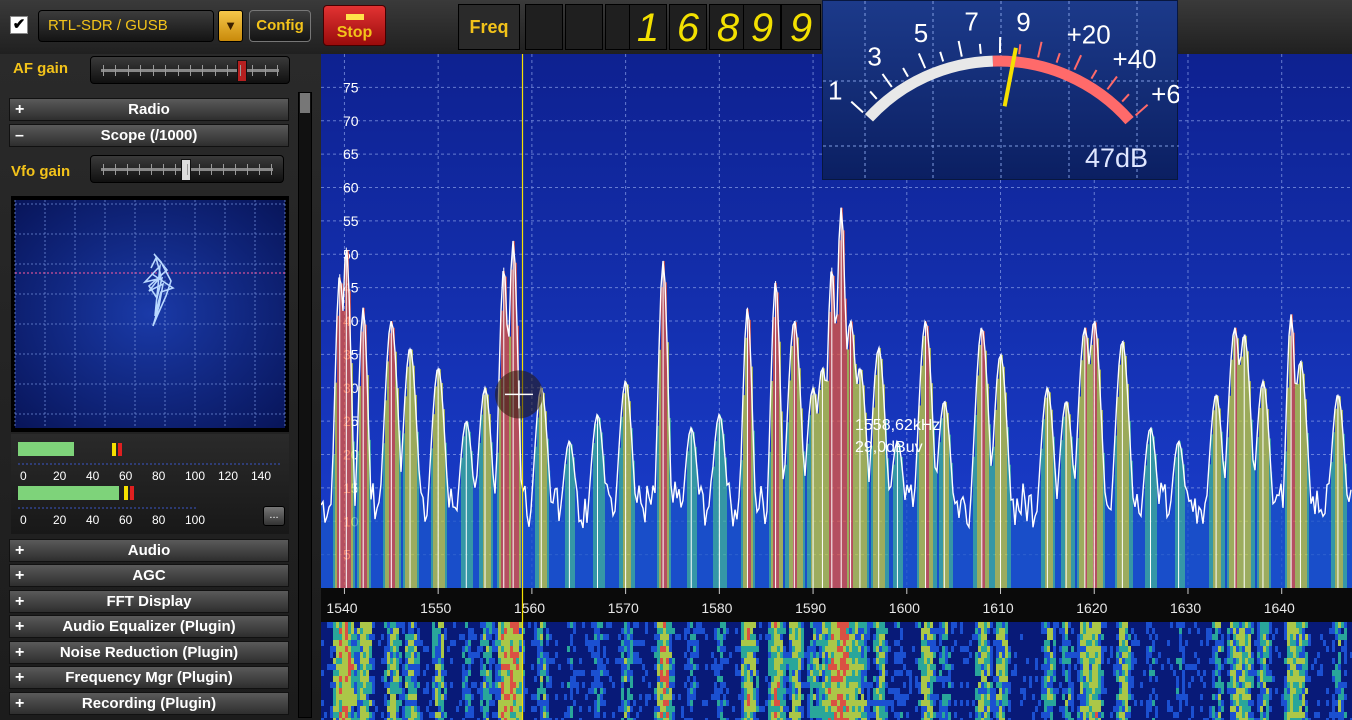  What do you see at coordinates (351, 221) in the screenshot?
I see `y-tick-label: 55` at bounding box center [351, 221].